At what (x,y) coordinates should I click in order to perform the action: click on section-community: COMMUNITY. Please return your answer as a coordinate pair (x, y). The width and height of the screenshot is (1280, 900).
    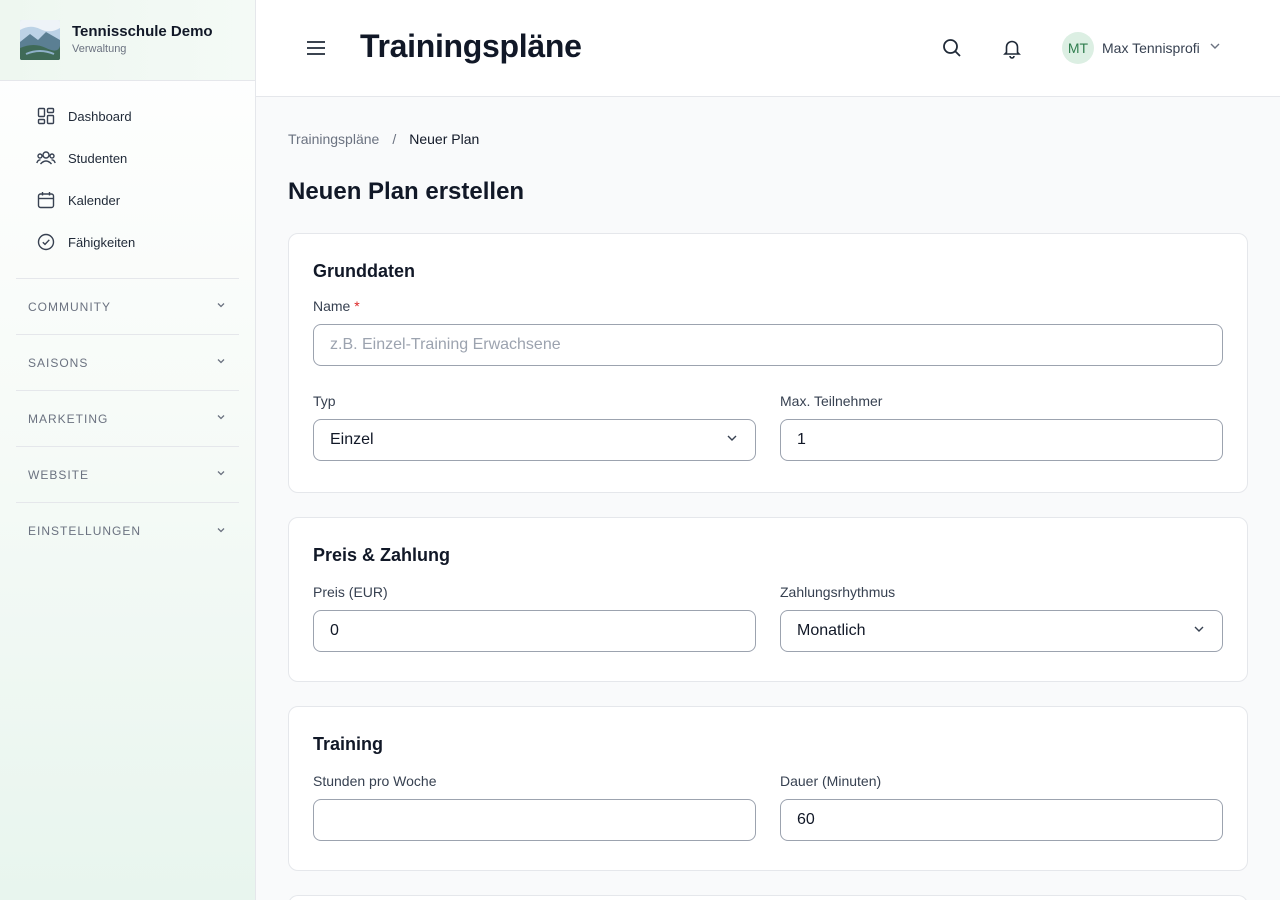
    Looking at the image, I should click on (127, 307).